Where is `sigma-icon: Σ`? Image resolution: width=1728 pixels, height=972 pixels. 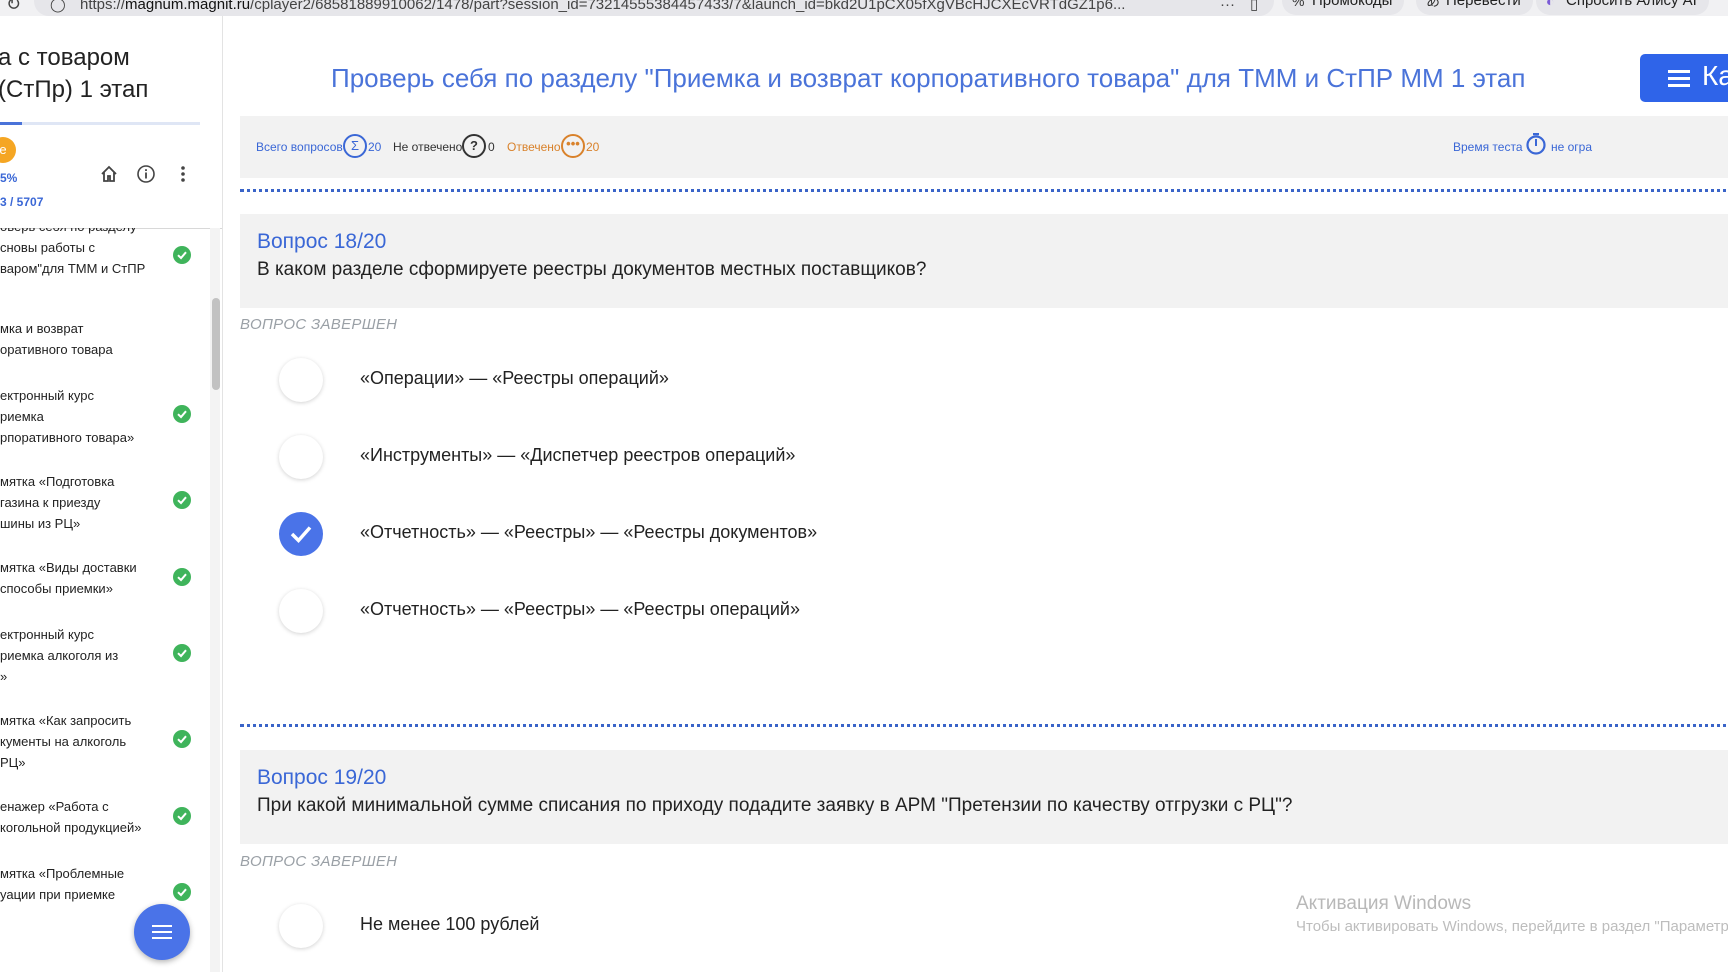
sigma-icon: Σ is located at coordinates (355, 146).